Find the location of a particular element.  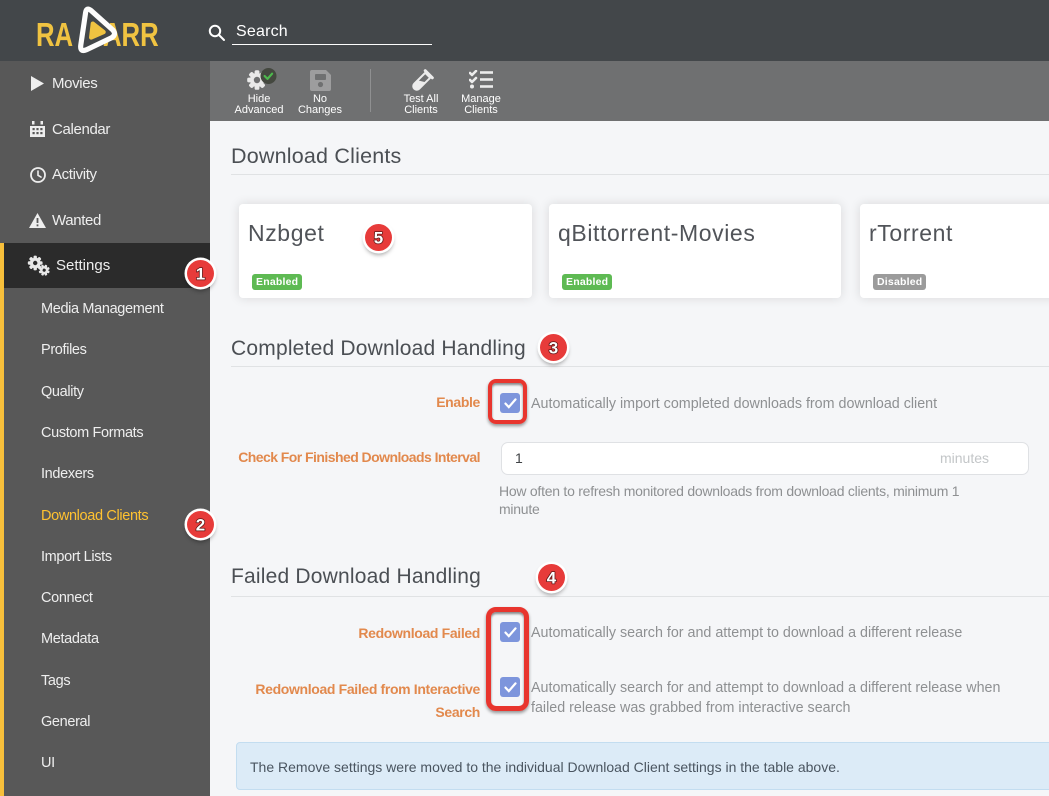

svg-text: 2 is located at coordinates (200, 525).